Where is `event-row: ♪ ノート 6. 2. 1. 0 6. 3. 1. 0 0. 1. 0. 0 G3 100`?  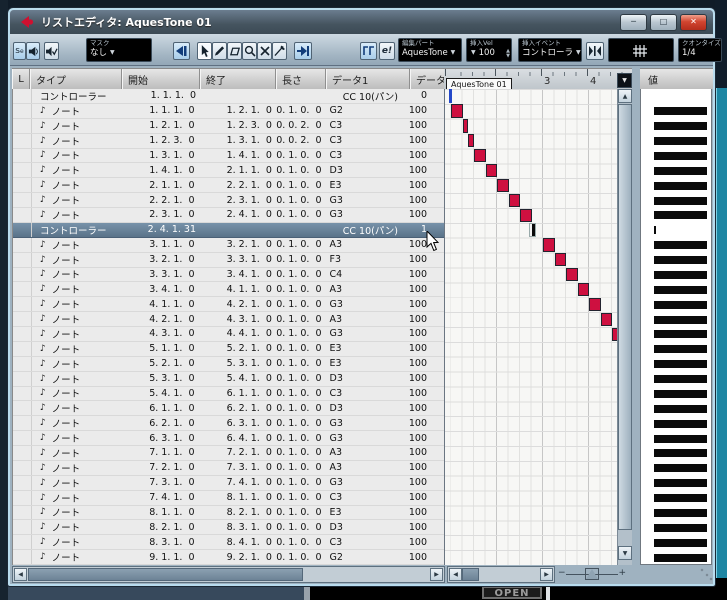
event-row: ♪ ノート 6. 2. 1. 0 6. 3. 1. 0 0. 1. 0. 0 G3 100 is located at coordinates (228, 424).